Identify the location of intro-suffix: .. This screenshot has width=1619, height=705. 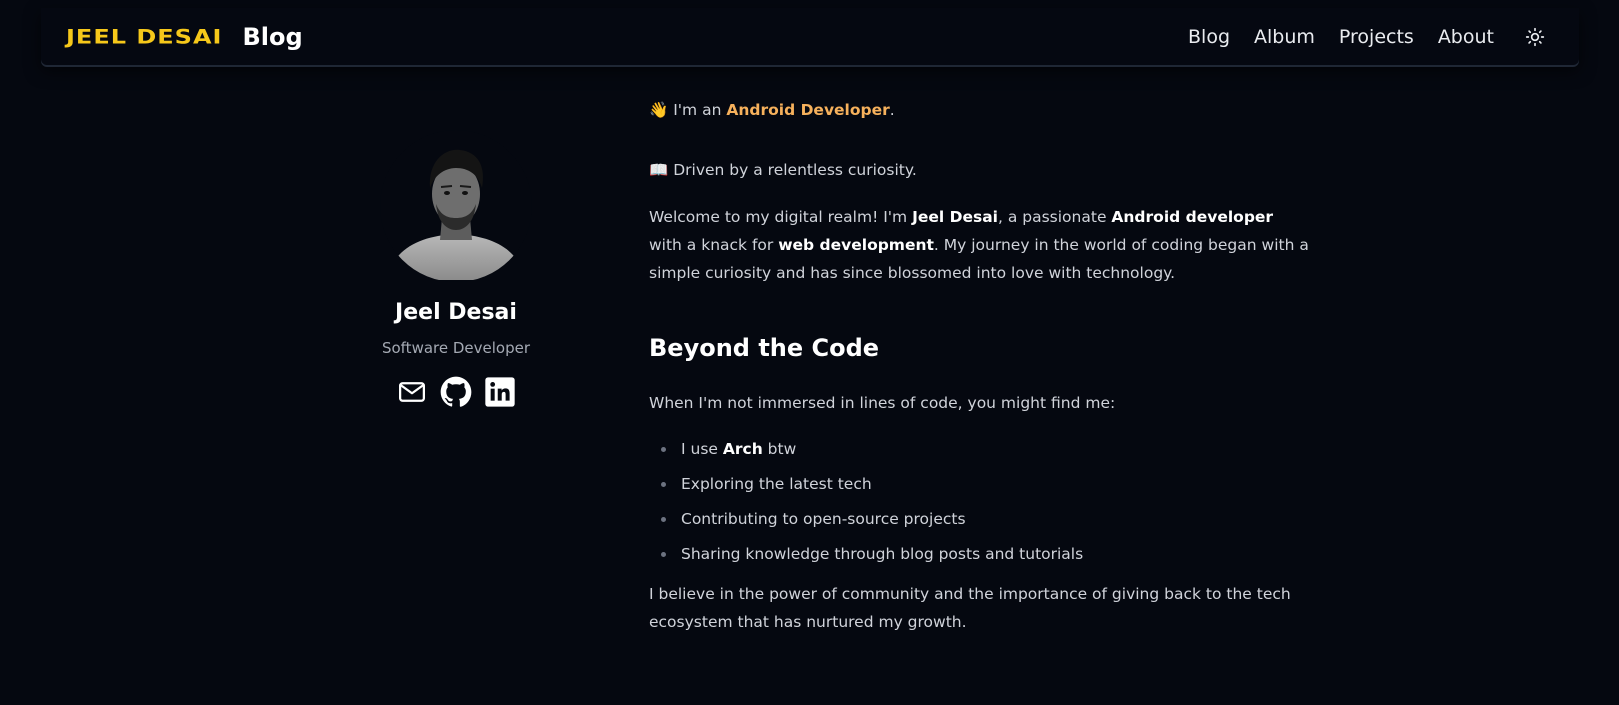
(892, 110).